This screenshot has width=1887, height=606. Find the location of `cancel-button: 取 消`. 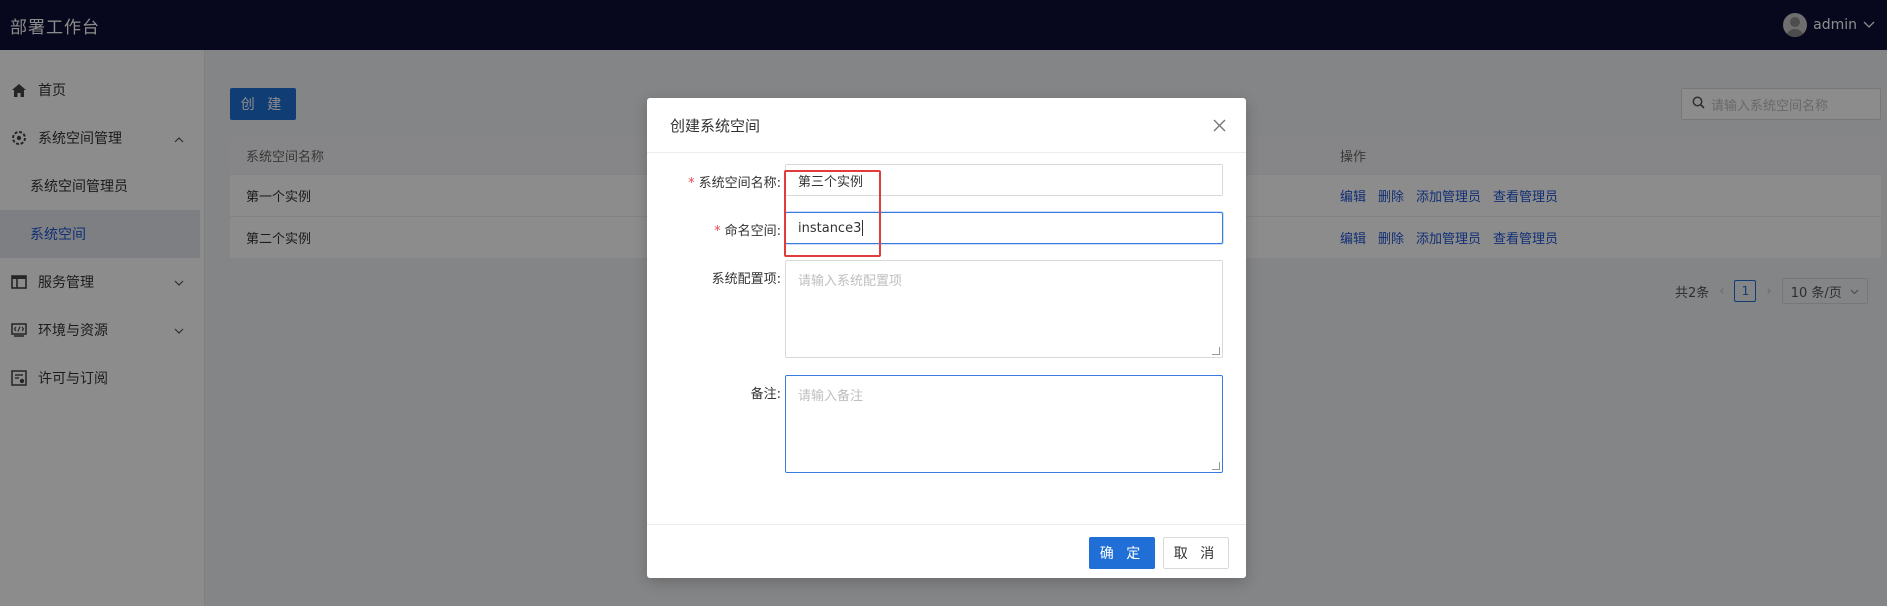

cancel-button: 取 消 is located at coordinates (1196, 553).